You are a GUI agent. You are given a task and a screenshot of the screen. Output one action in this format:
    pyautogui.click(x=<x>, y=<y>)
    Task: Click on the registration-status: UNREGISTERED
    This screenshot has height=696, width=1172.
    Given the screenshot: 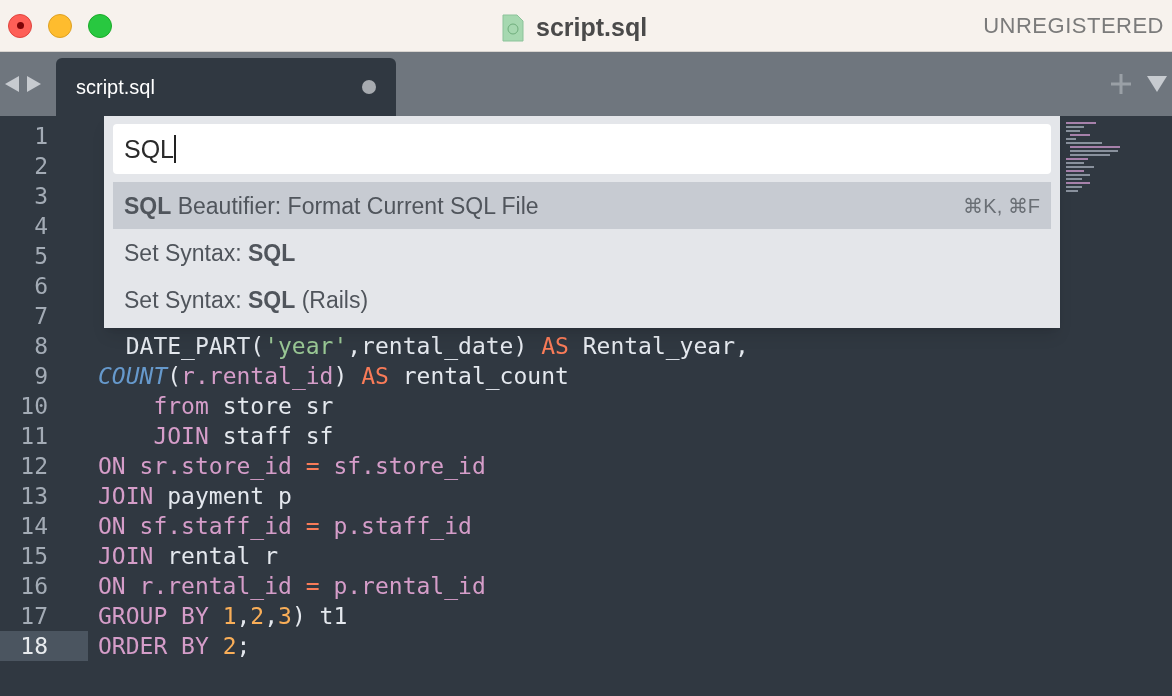 What is the action you would take?
    pyautogui.click(x=1073, y=26)
    